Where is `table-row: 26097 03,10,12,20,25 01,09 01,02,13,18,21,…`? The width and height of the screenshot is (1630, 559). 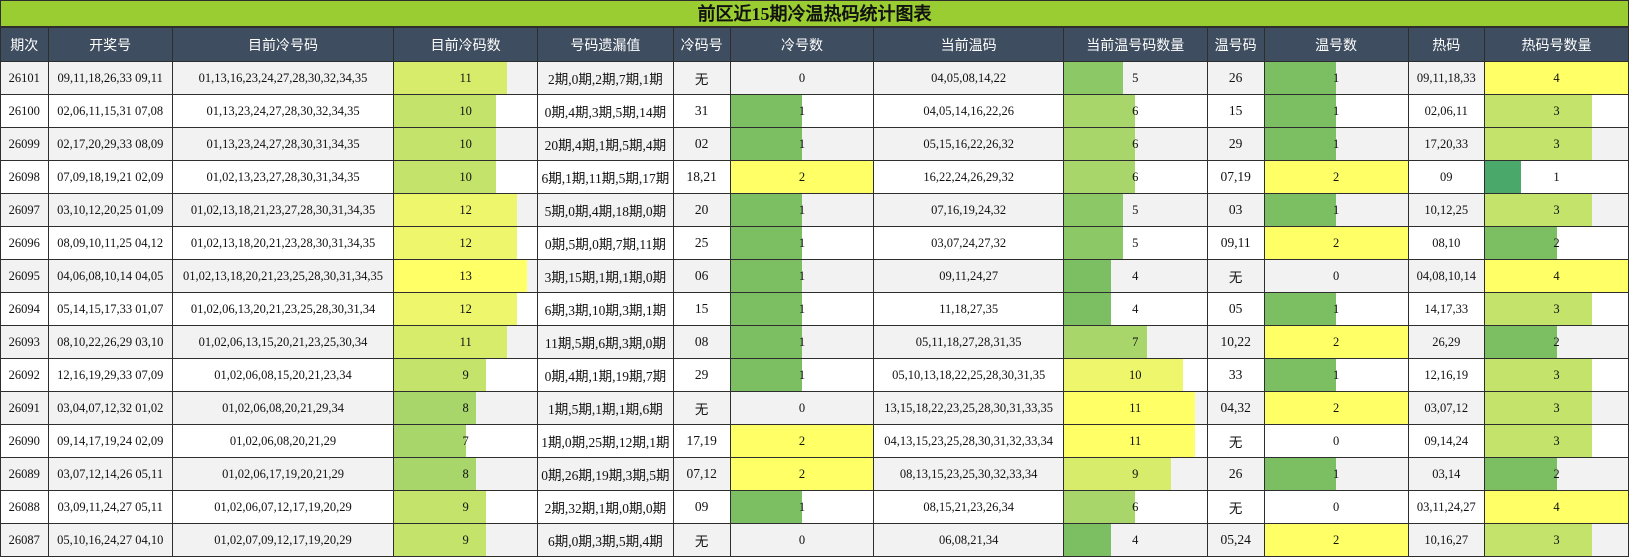
table-row: 26097 03,10,12,20,25 01,09 01,02,13,18,21,… is located at coordinates (814, 210).